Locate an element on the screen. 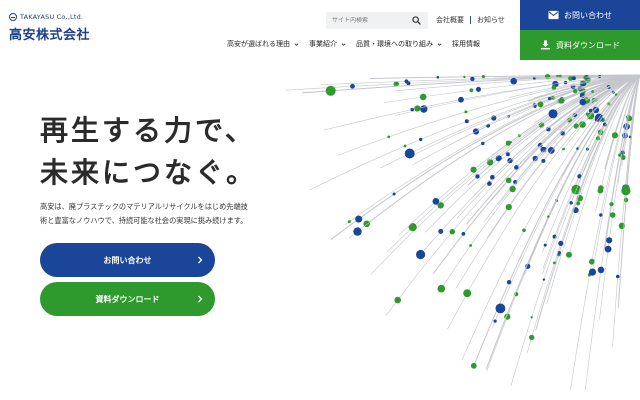  hero-desc-line-1: 高安は、廃プラスチックのマテリアルリサイクルをはじめ先端技 is located at coordinates (144, 206).